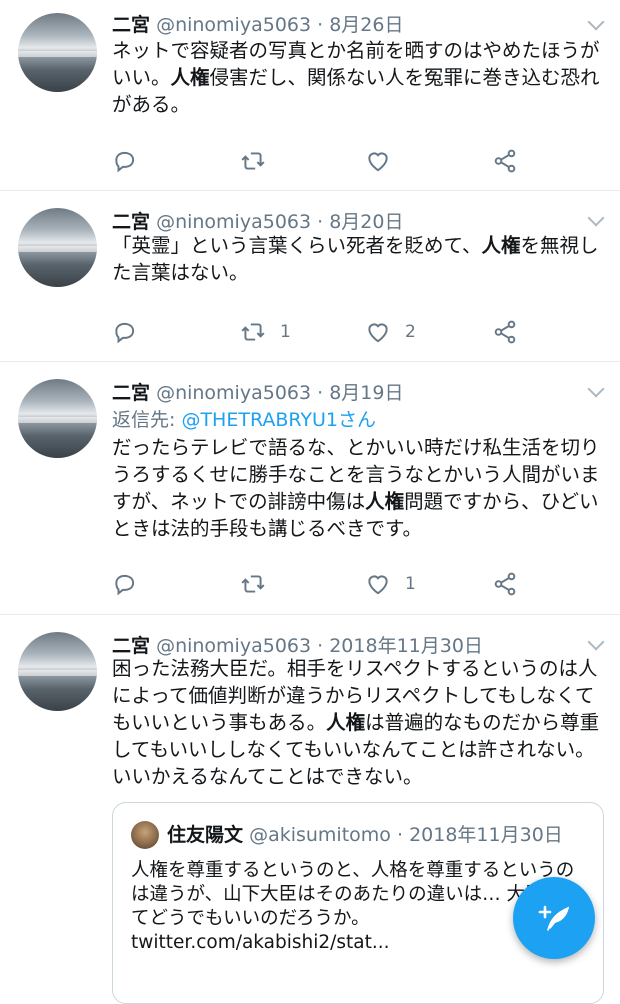 This screenshot has height=1004, width=620. Describe the element at coordinates (278, 420) in the screenshot. I see `reply-to-link: @THETRABRYU1さん` at that location.